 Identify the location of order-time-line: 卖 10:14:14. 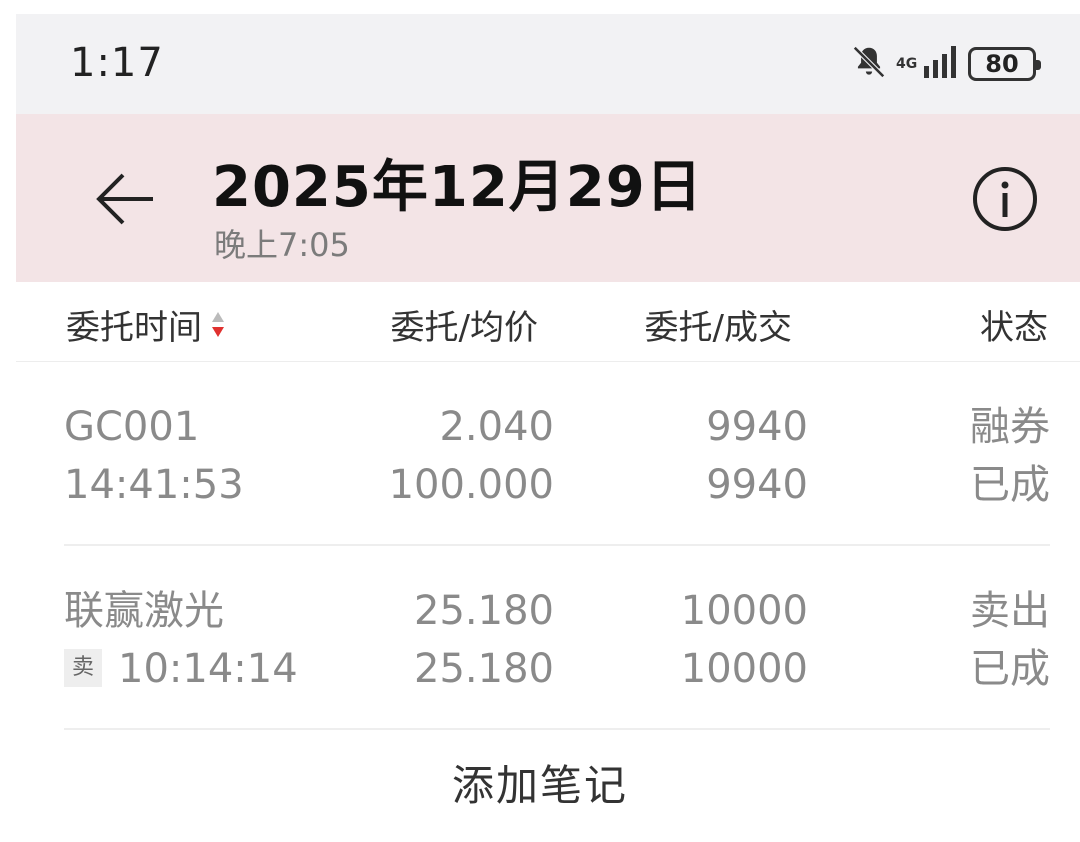
(181, 669).